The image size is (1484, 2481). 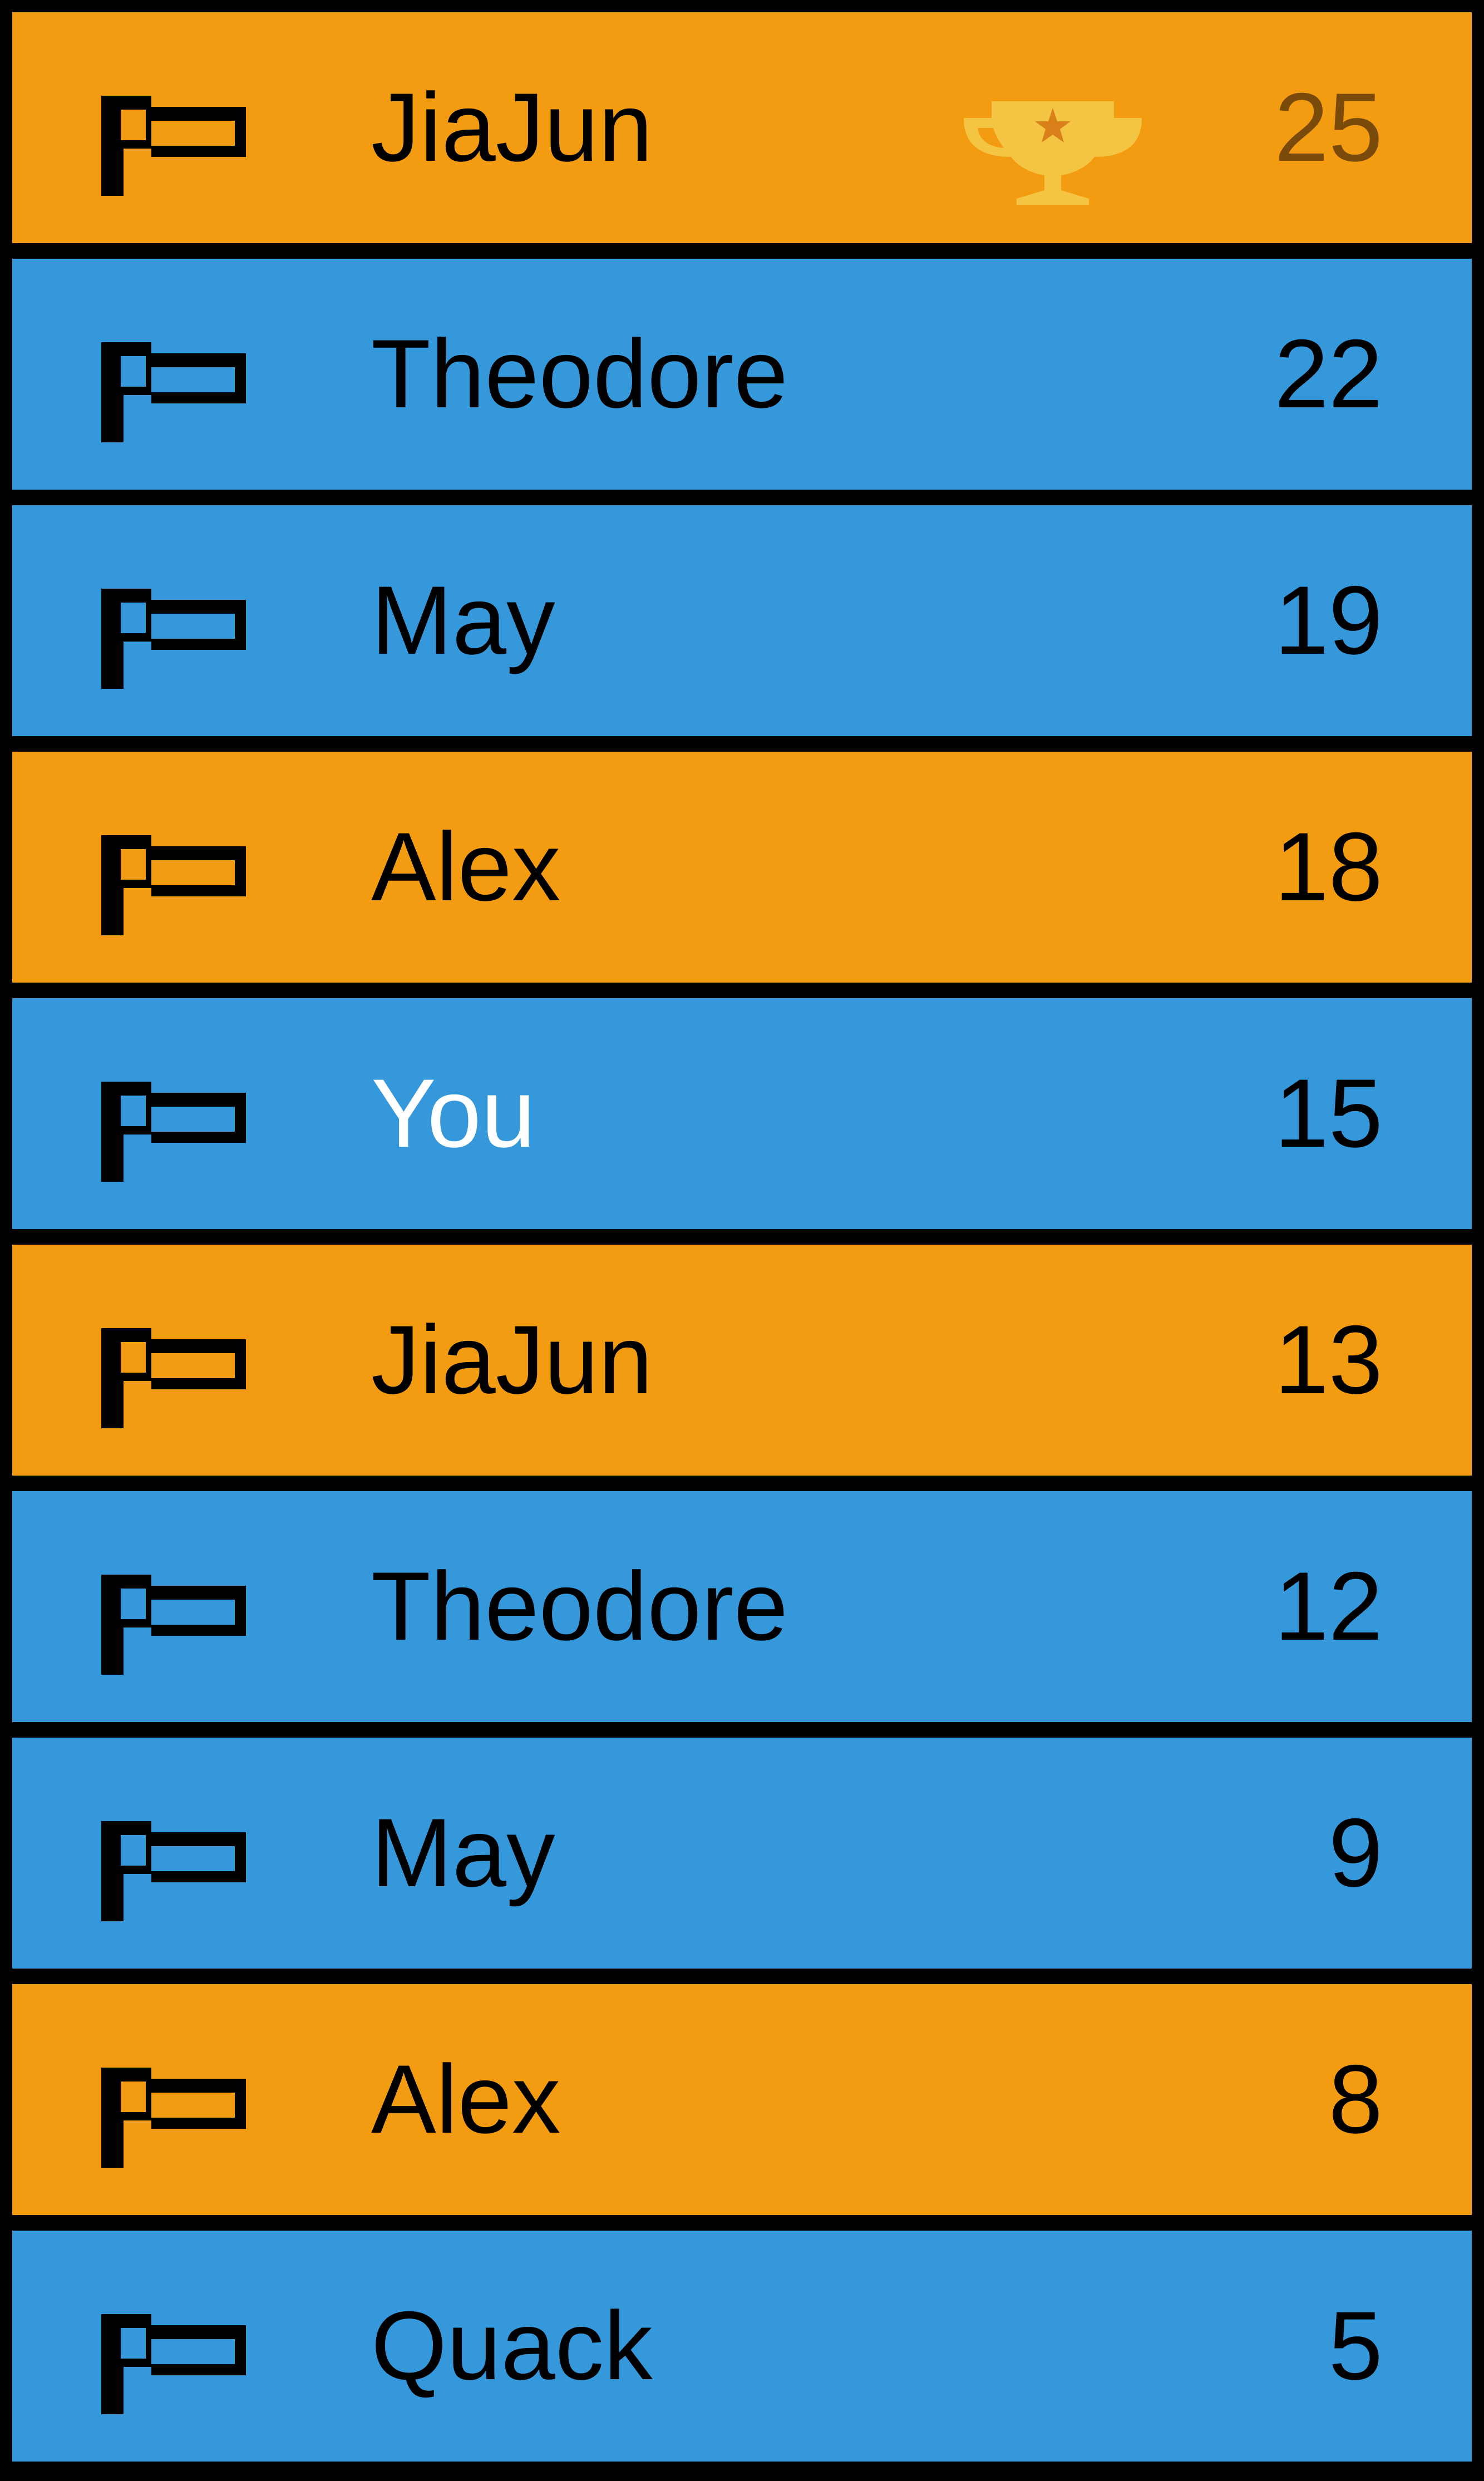 I want to click on player-score: 5, so click(x=1356, y=2346).